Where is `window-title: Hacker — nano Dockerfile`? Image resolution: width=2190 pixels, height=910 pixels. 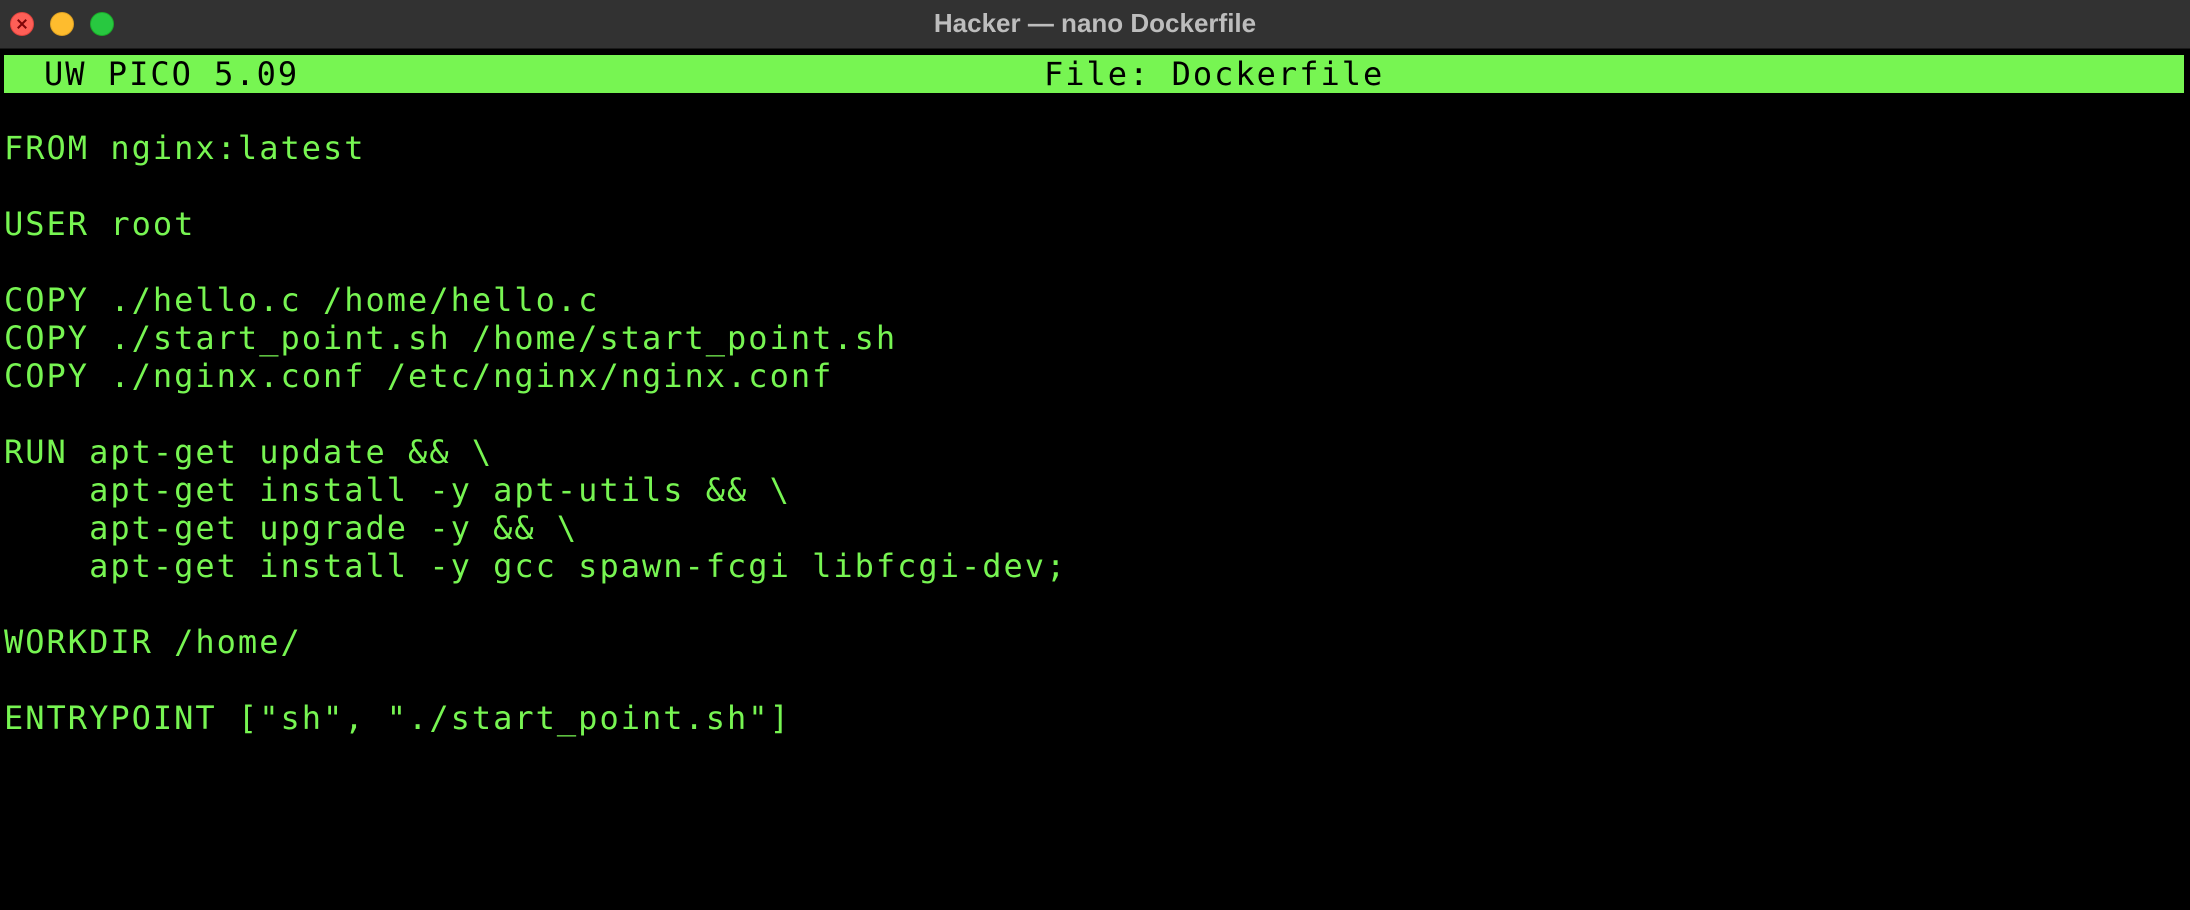
window-title: Hacker — nano Dockerfile is located at coordinates (1095, 23).